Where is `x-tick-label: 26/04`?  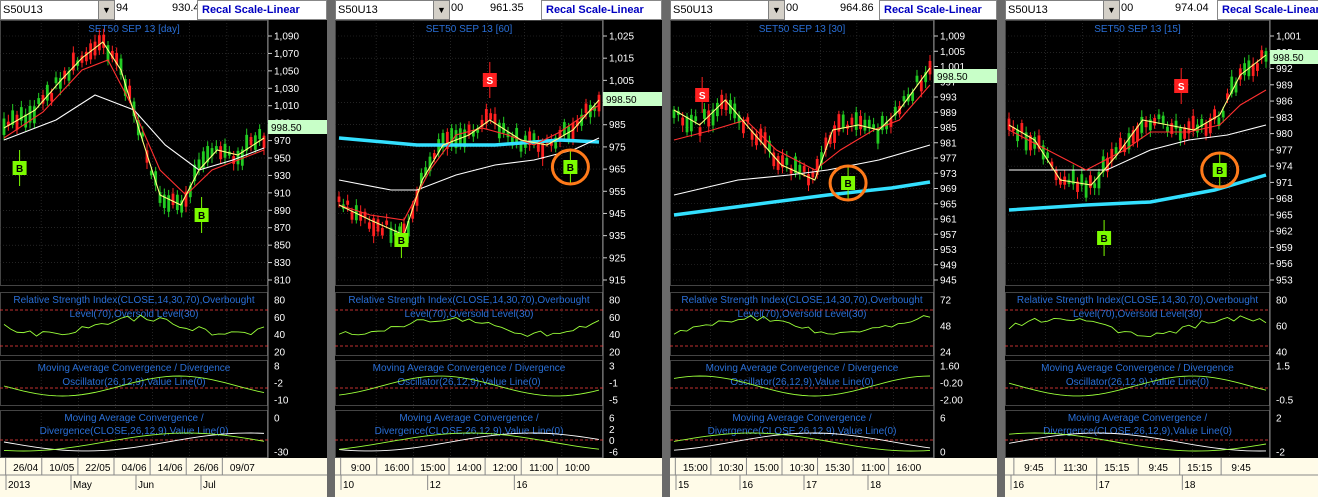 x-tick-label: 26/04 is located at coordinates (25, 468).